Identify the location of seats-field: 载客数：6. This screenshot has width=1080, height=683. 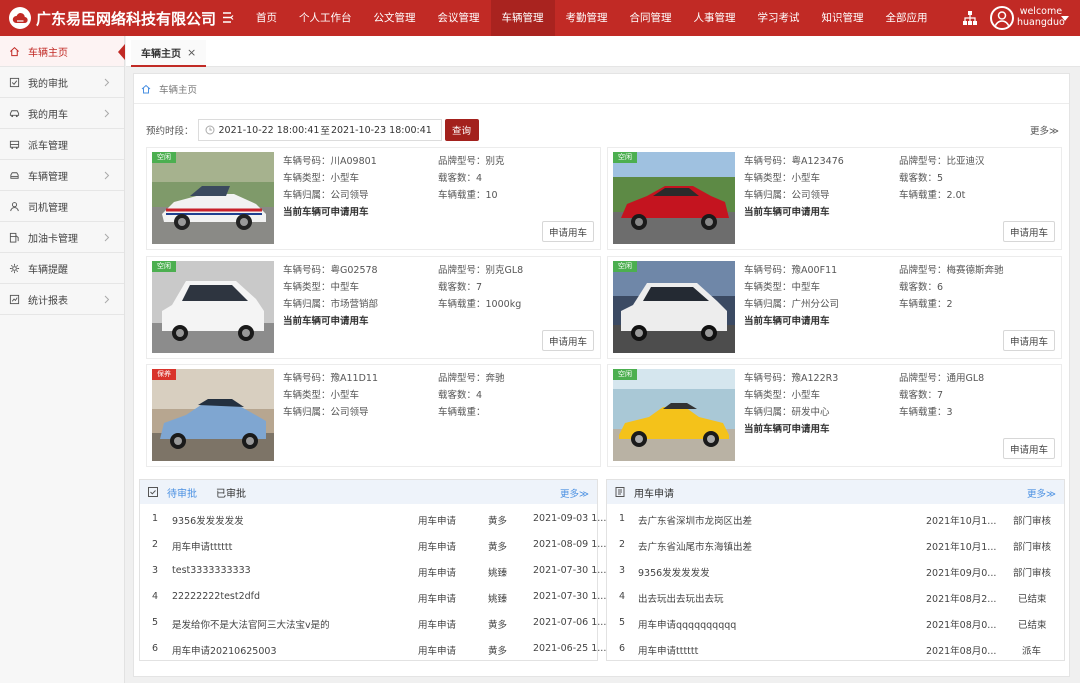
(951, 287).